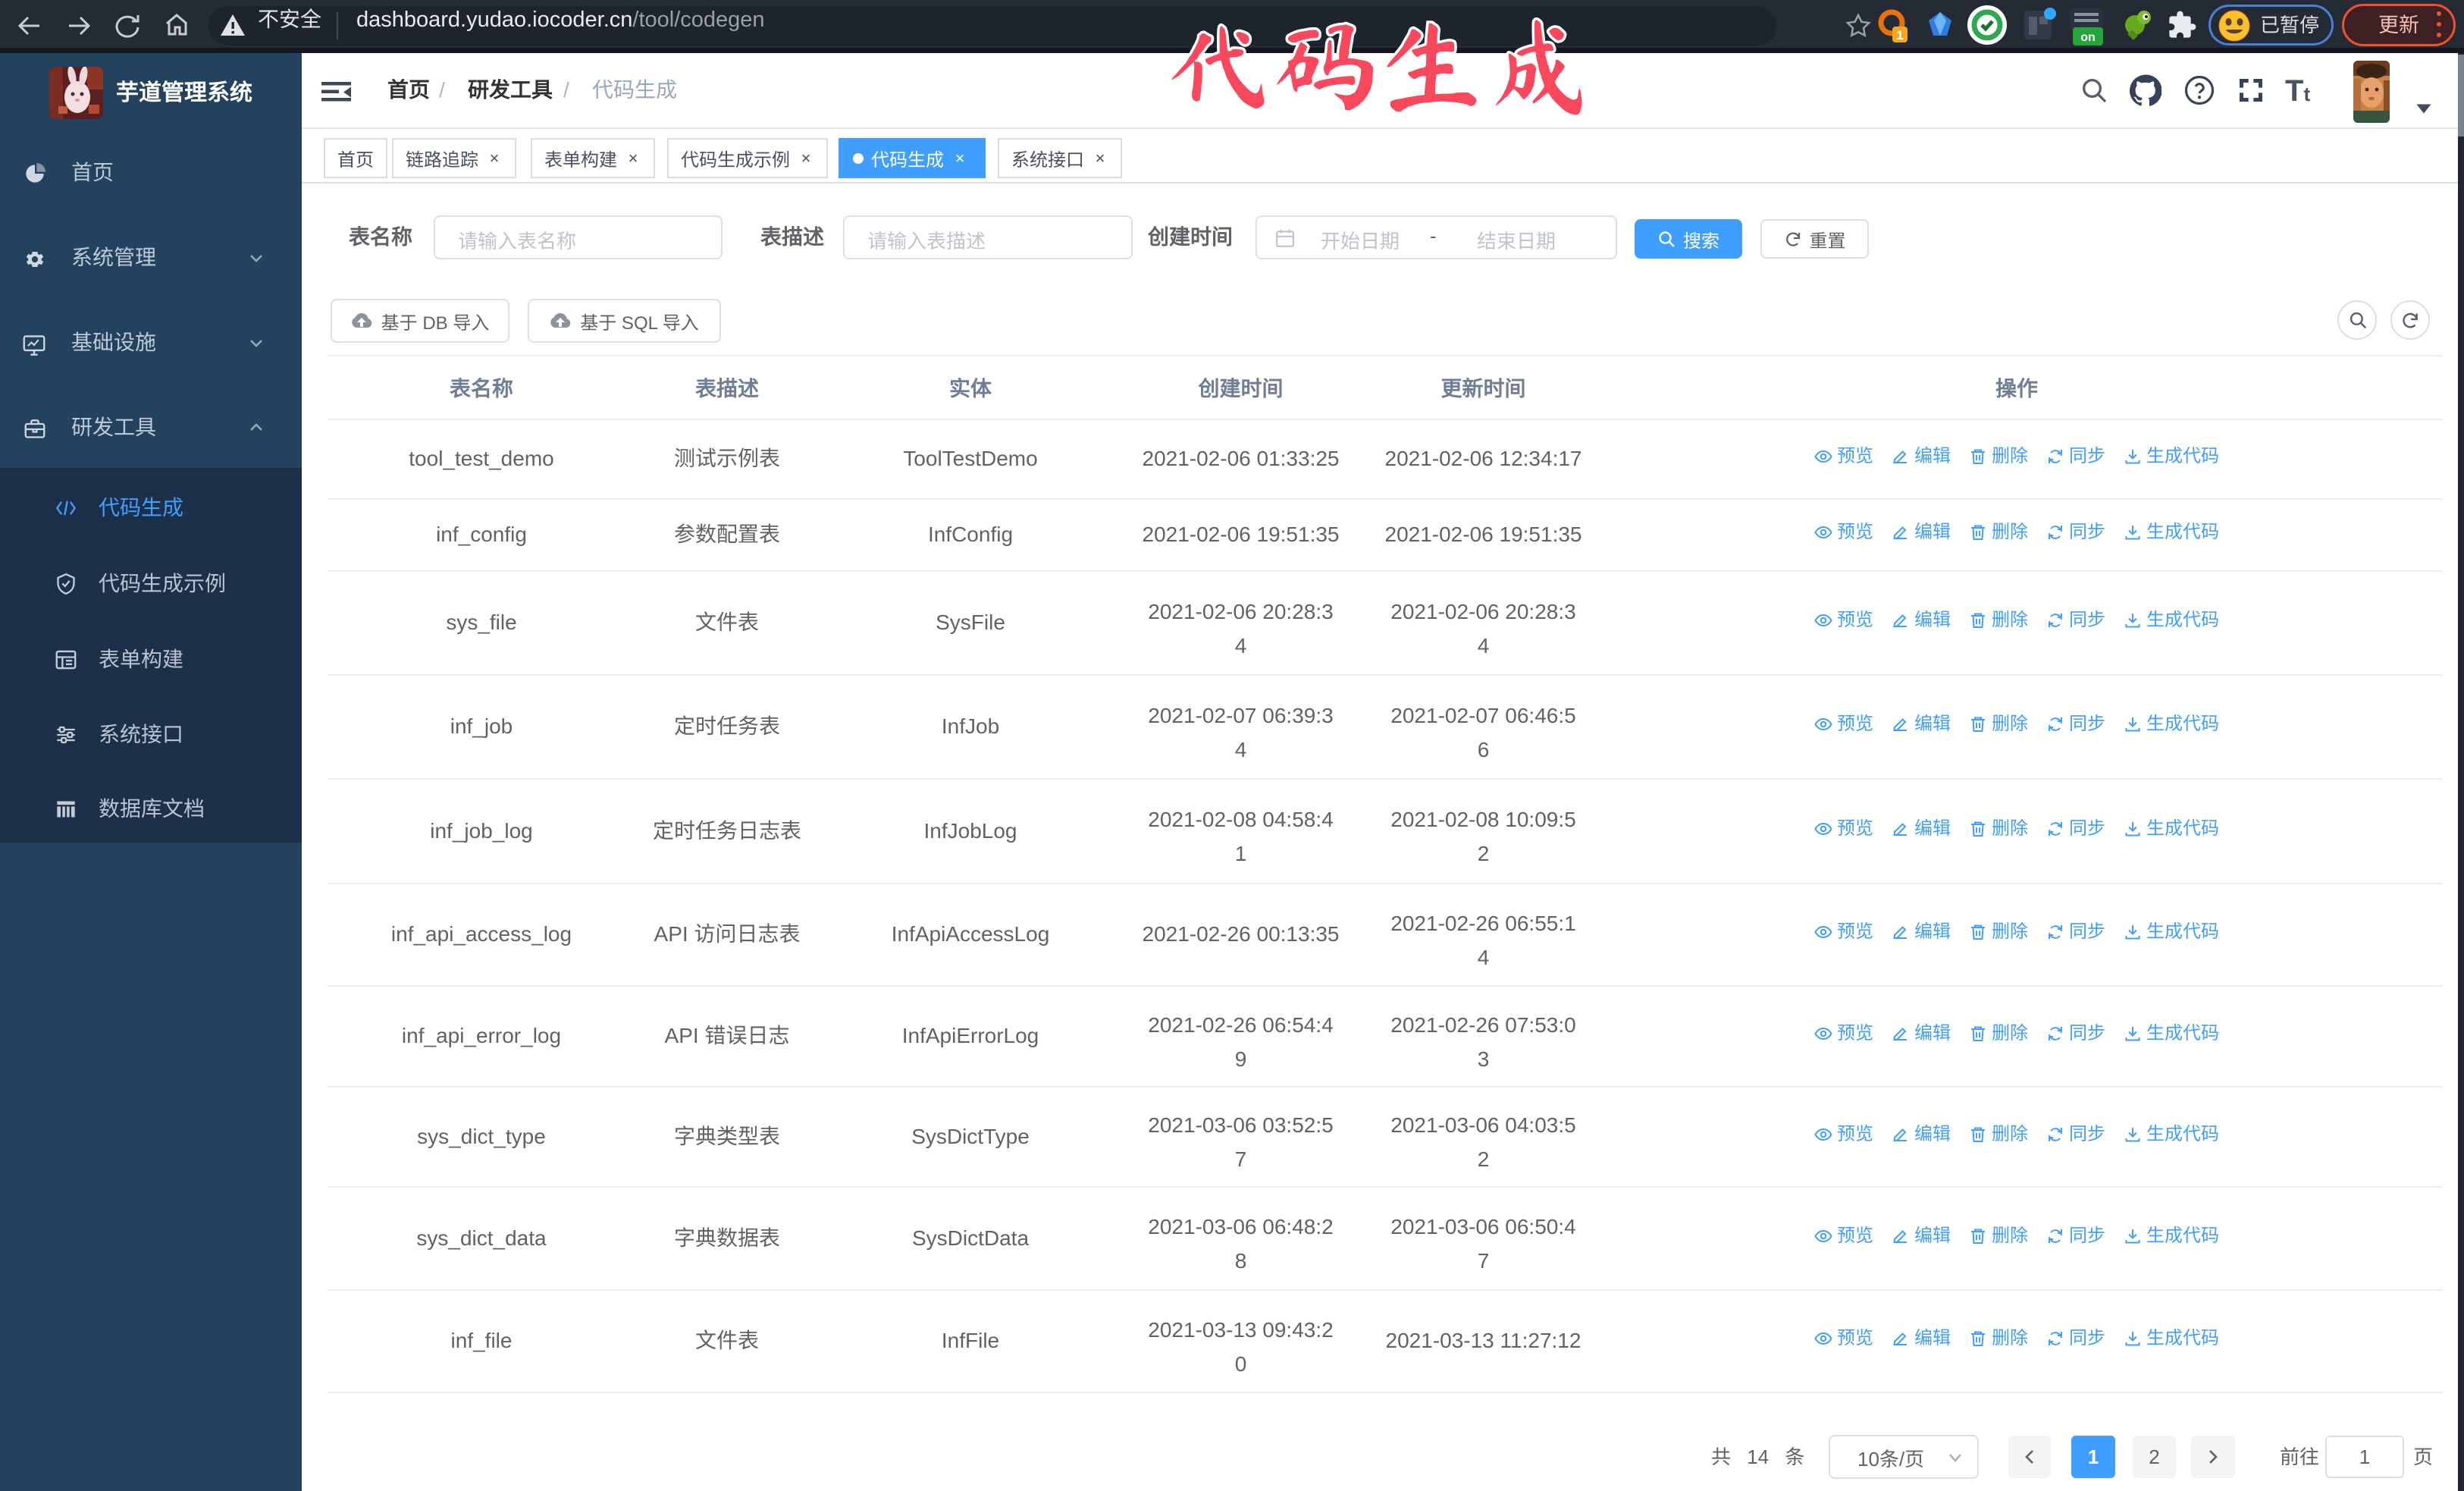  What do you see at coordinates (1899, 35) in the screenshot?
I see `svg-text: 1` at bounding box center [1899, 35].